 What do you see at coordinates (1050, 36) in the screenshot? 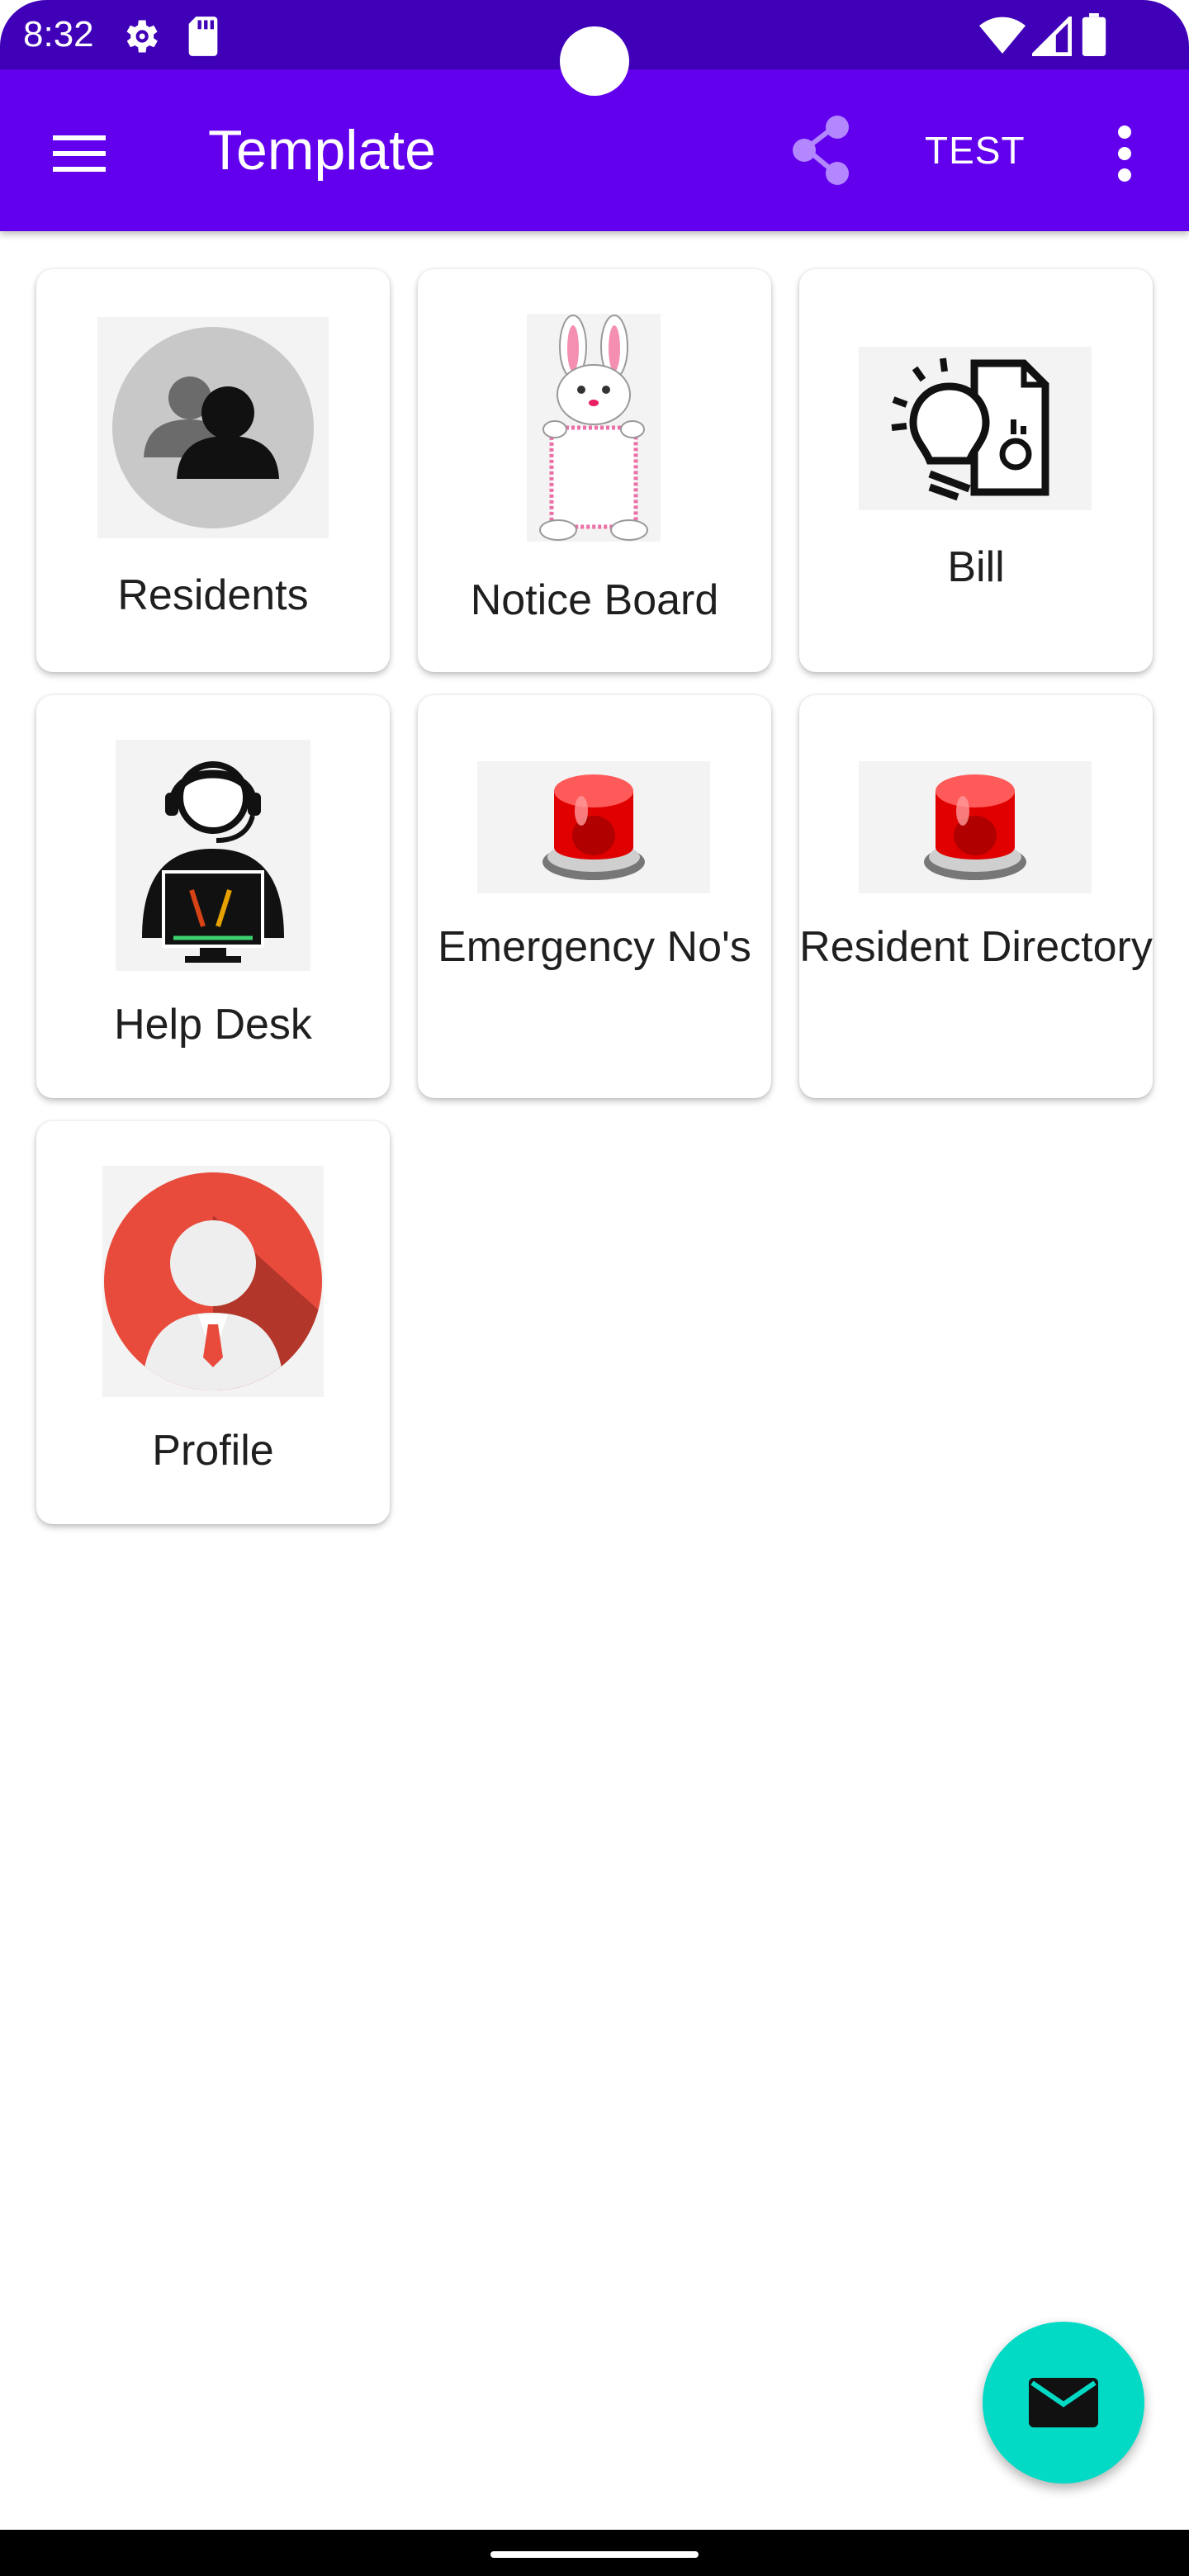
I see `signal-icon` at bounding box center [1050, 36].